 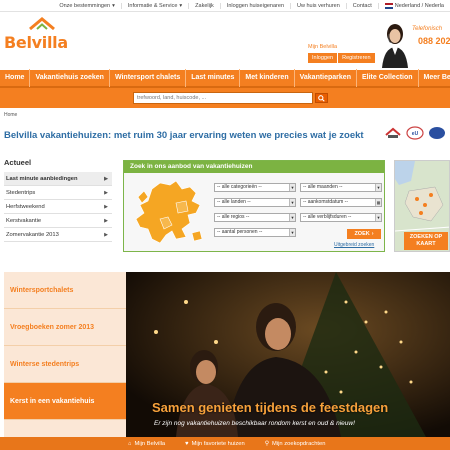 What do you see at coordinates (426, 241) in the screenshot?
I see `search-on-map-button: ZOEKEN OP KAART` at bounding box center [426, 241].